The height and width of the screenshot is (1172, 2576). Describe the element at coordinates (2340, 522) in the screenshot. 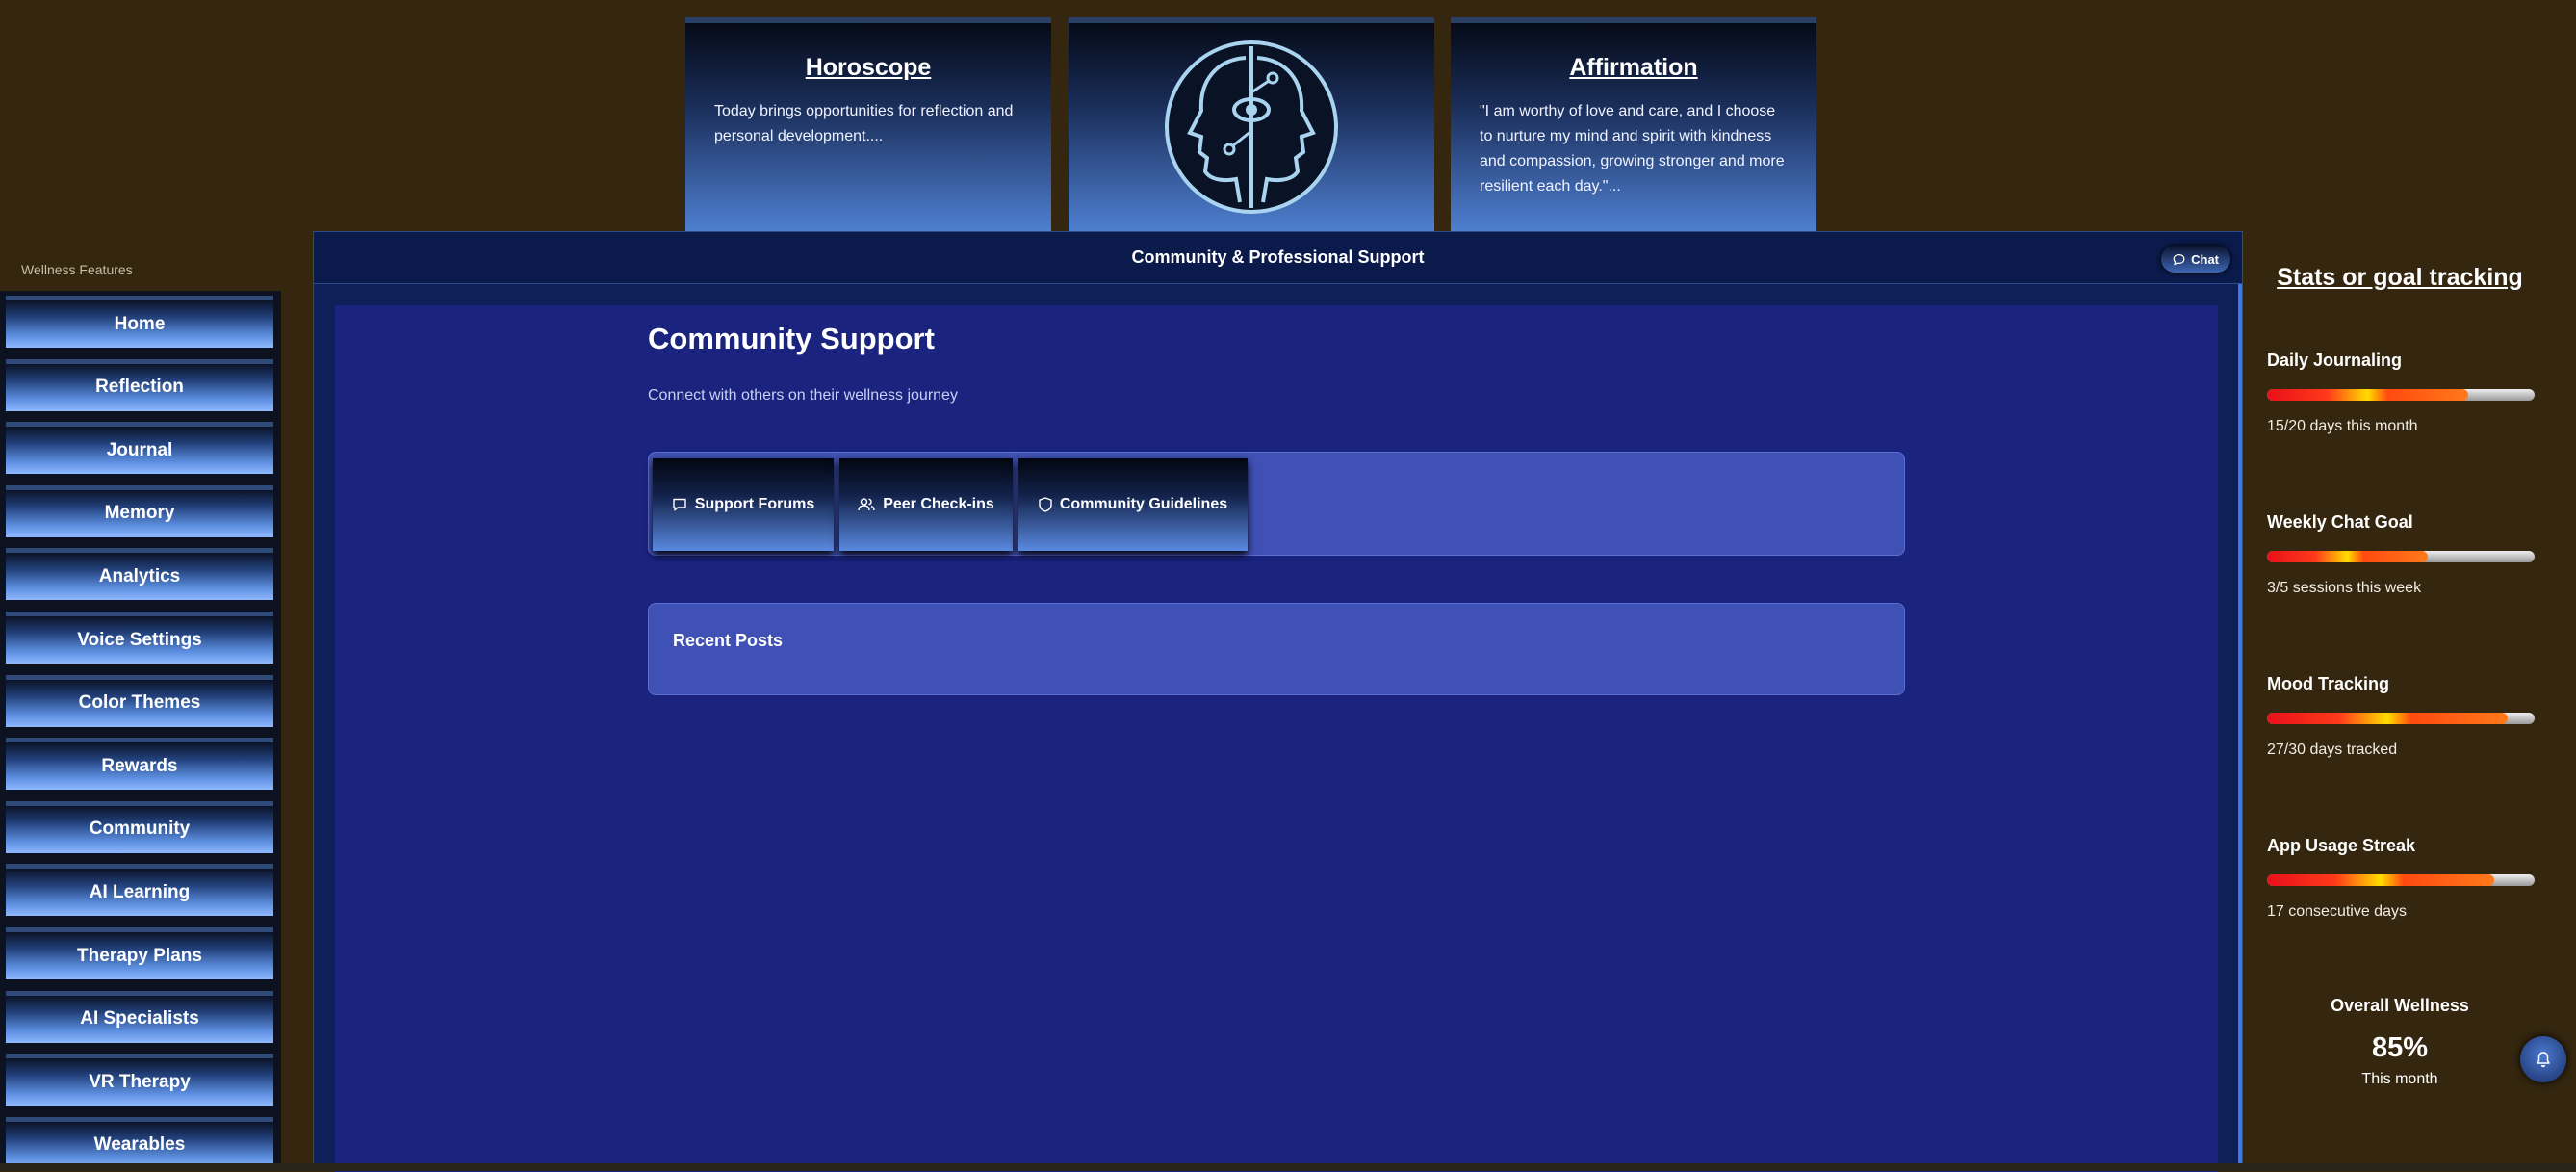

I see `stat-label: Weekly Chat Goal` at that location.